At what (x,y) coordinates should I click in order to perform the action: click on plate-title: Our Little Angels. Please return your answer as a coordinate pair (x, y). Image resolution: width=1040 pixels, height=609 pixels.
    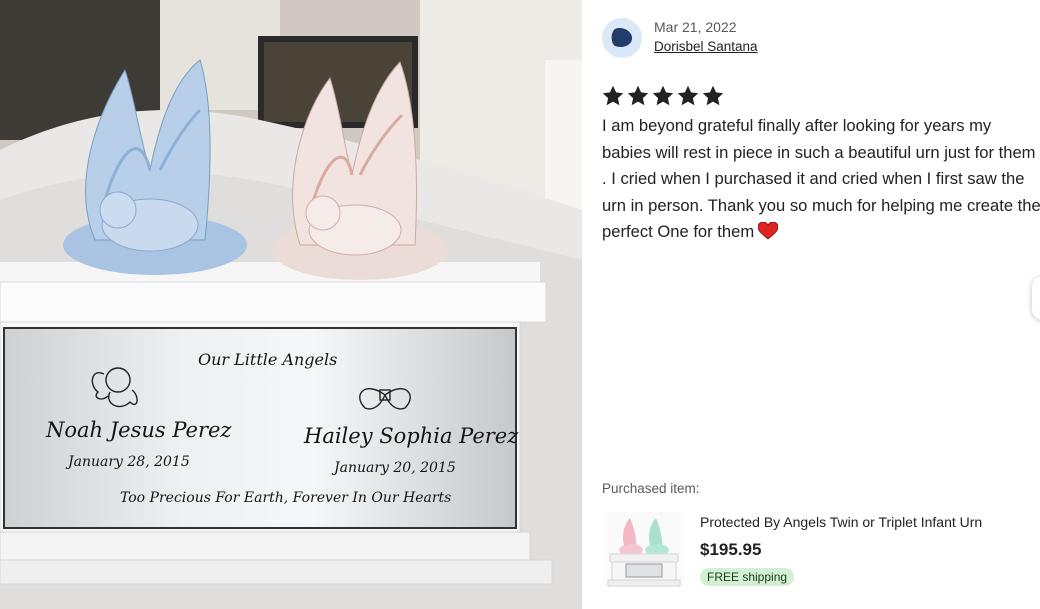
    Looking at the image, I should click on (268, 359).